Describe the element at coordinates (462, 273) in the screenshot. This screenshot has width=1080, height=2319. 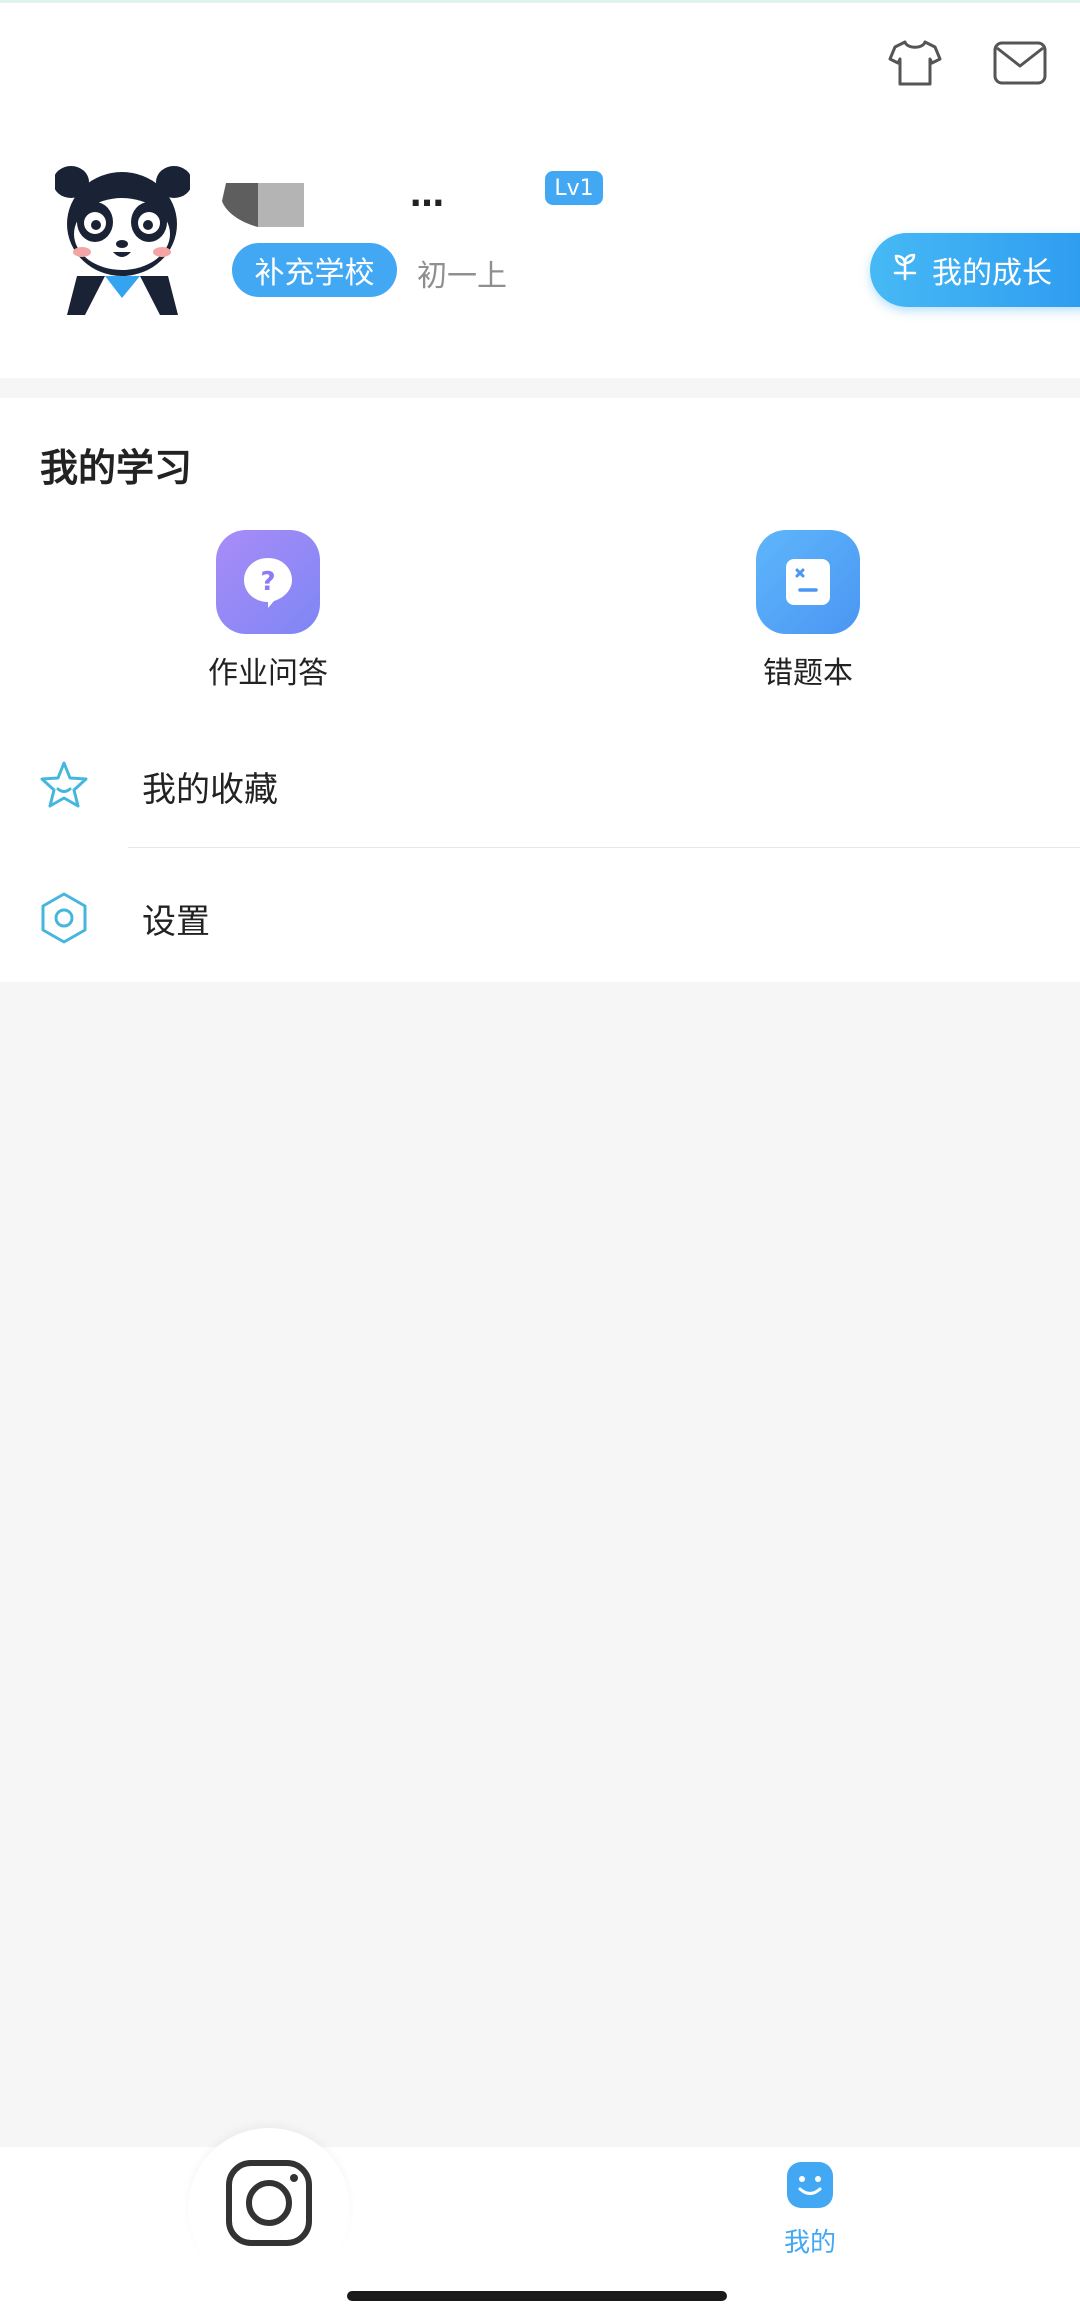
I see `grade-label: 初一上` at that location.